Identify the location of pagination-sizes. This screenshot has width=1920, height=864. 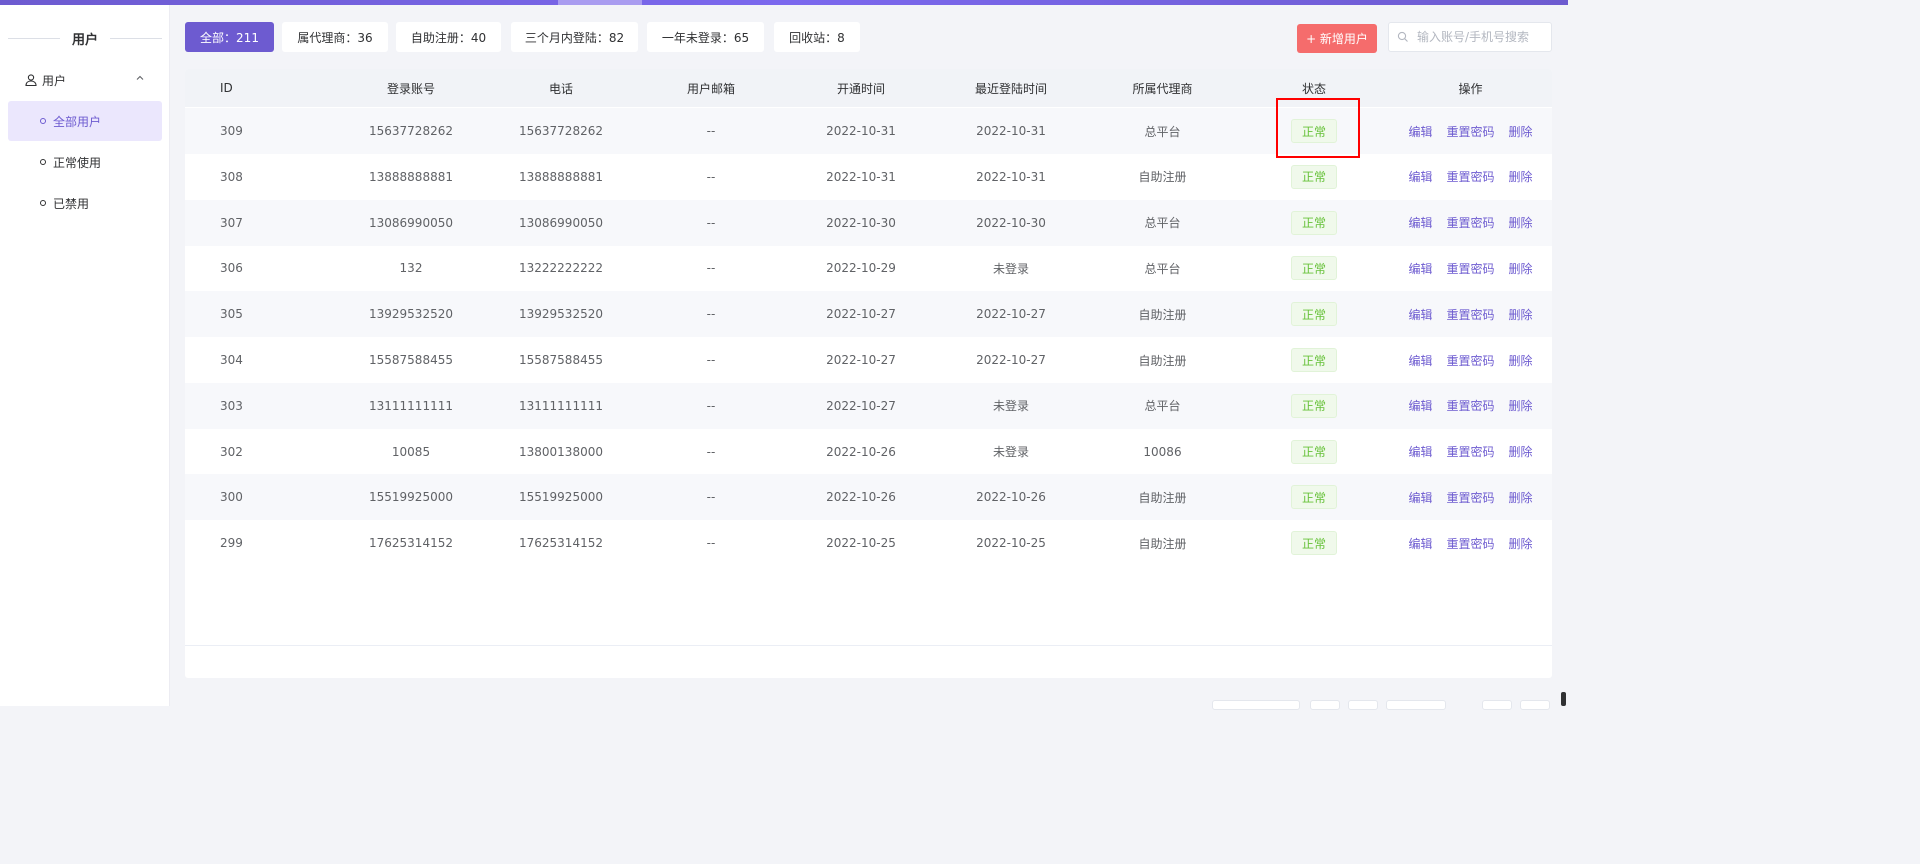
(1256, 705).